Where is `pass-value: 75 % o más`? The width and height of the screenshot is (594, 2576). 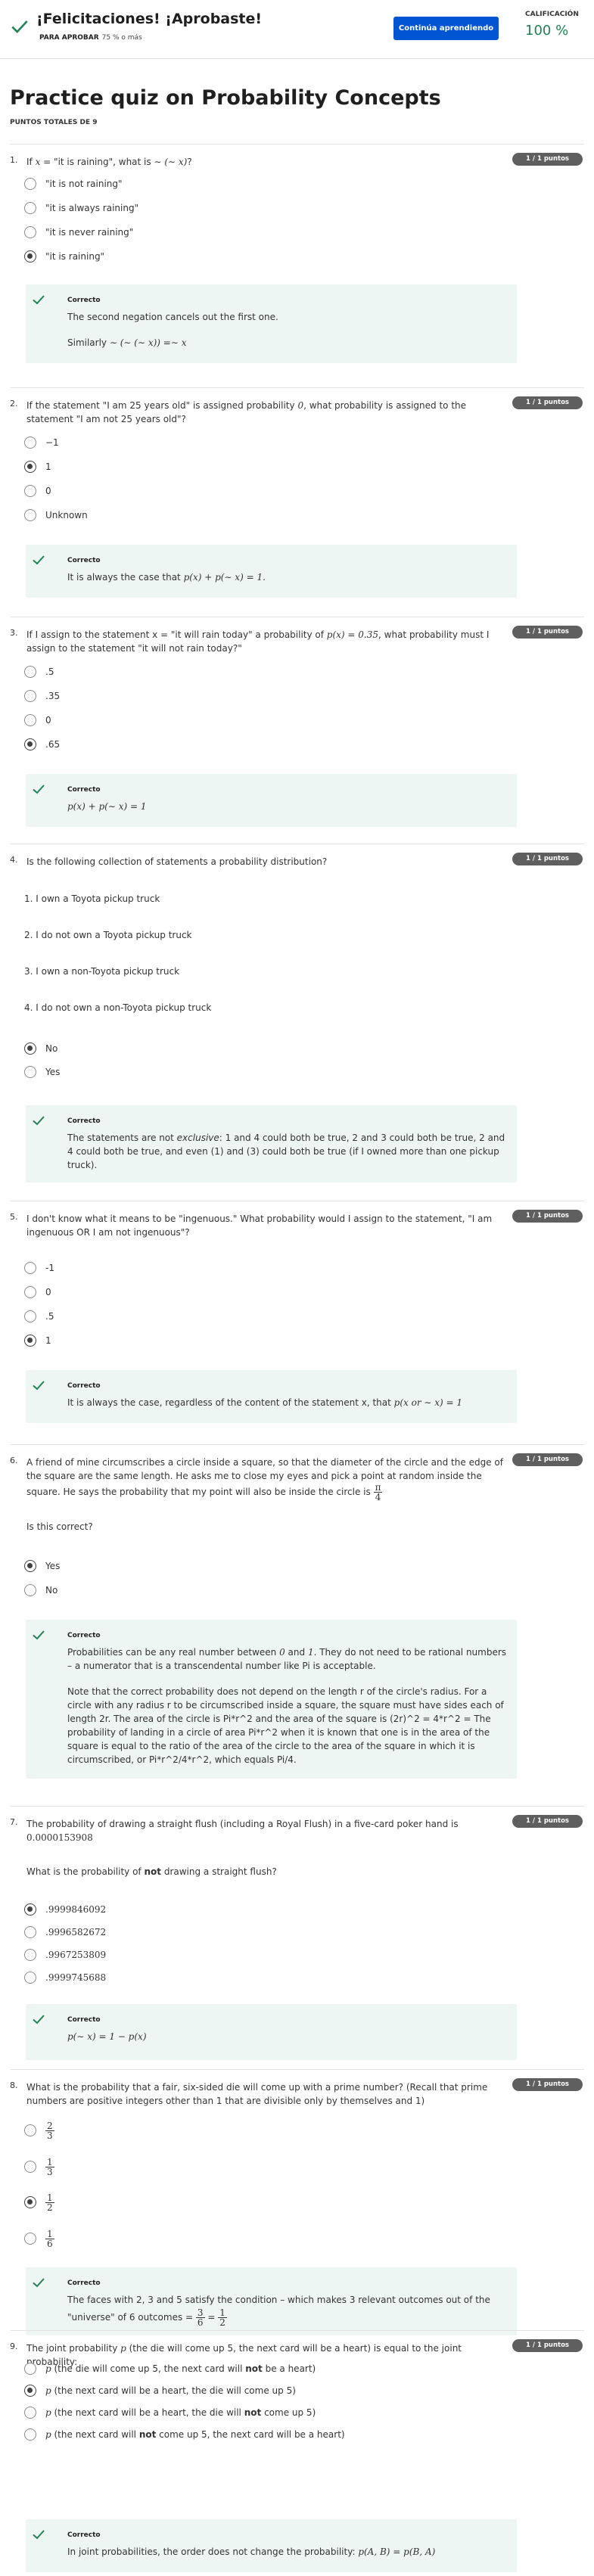 pass-value: 75 % o más is located at coordinates (121, 38).